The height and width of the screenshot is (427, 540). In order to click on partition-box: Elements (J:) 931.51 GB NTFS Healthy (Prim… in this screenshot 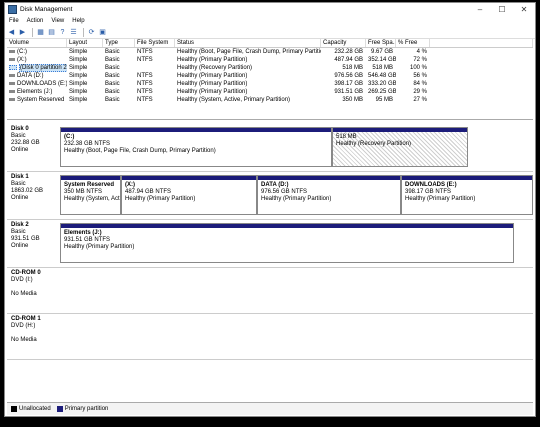, I will do `click(287, 243)`.